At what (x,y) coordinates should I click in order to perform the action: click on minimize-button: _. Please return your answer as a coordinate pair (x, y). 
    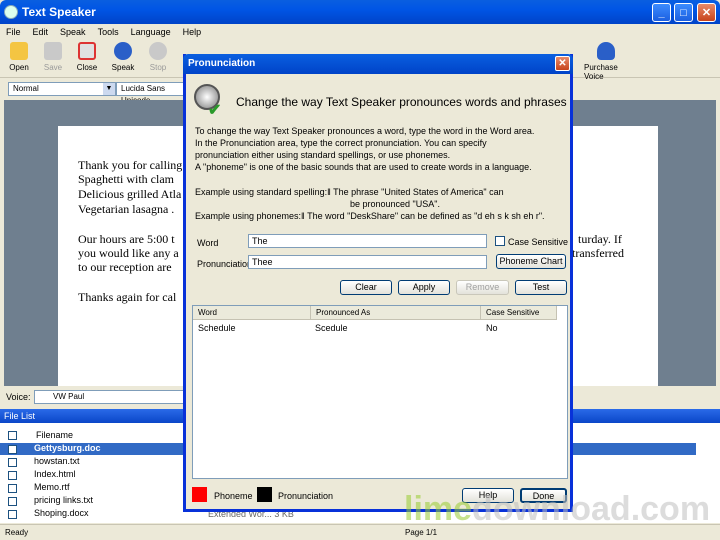
    Looking at the image, I should click on (661, 12).